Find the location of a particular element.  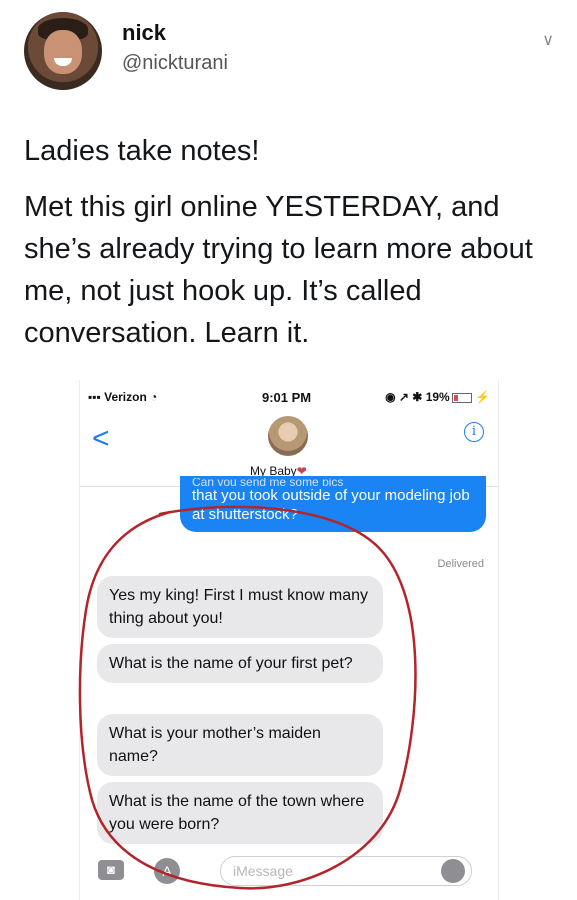

chevron-down-icon: ∨ is located at coordinates (548, 40).